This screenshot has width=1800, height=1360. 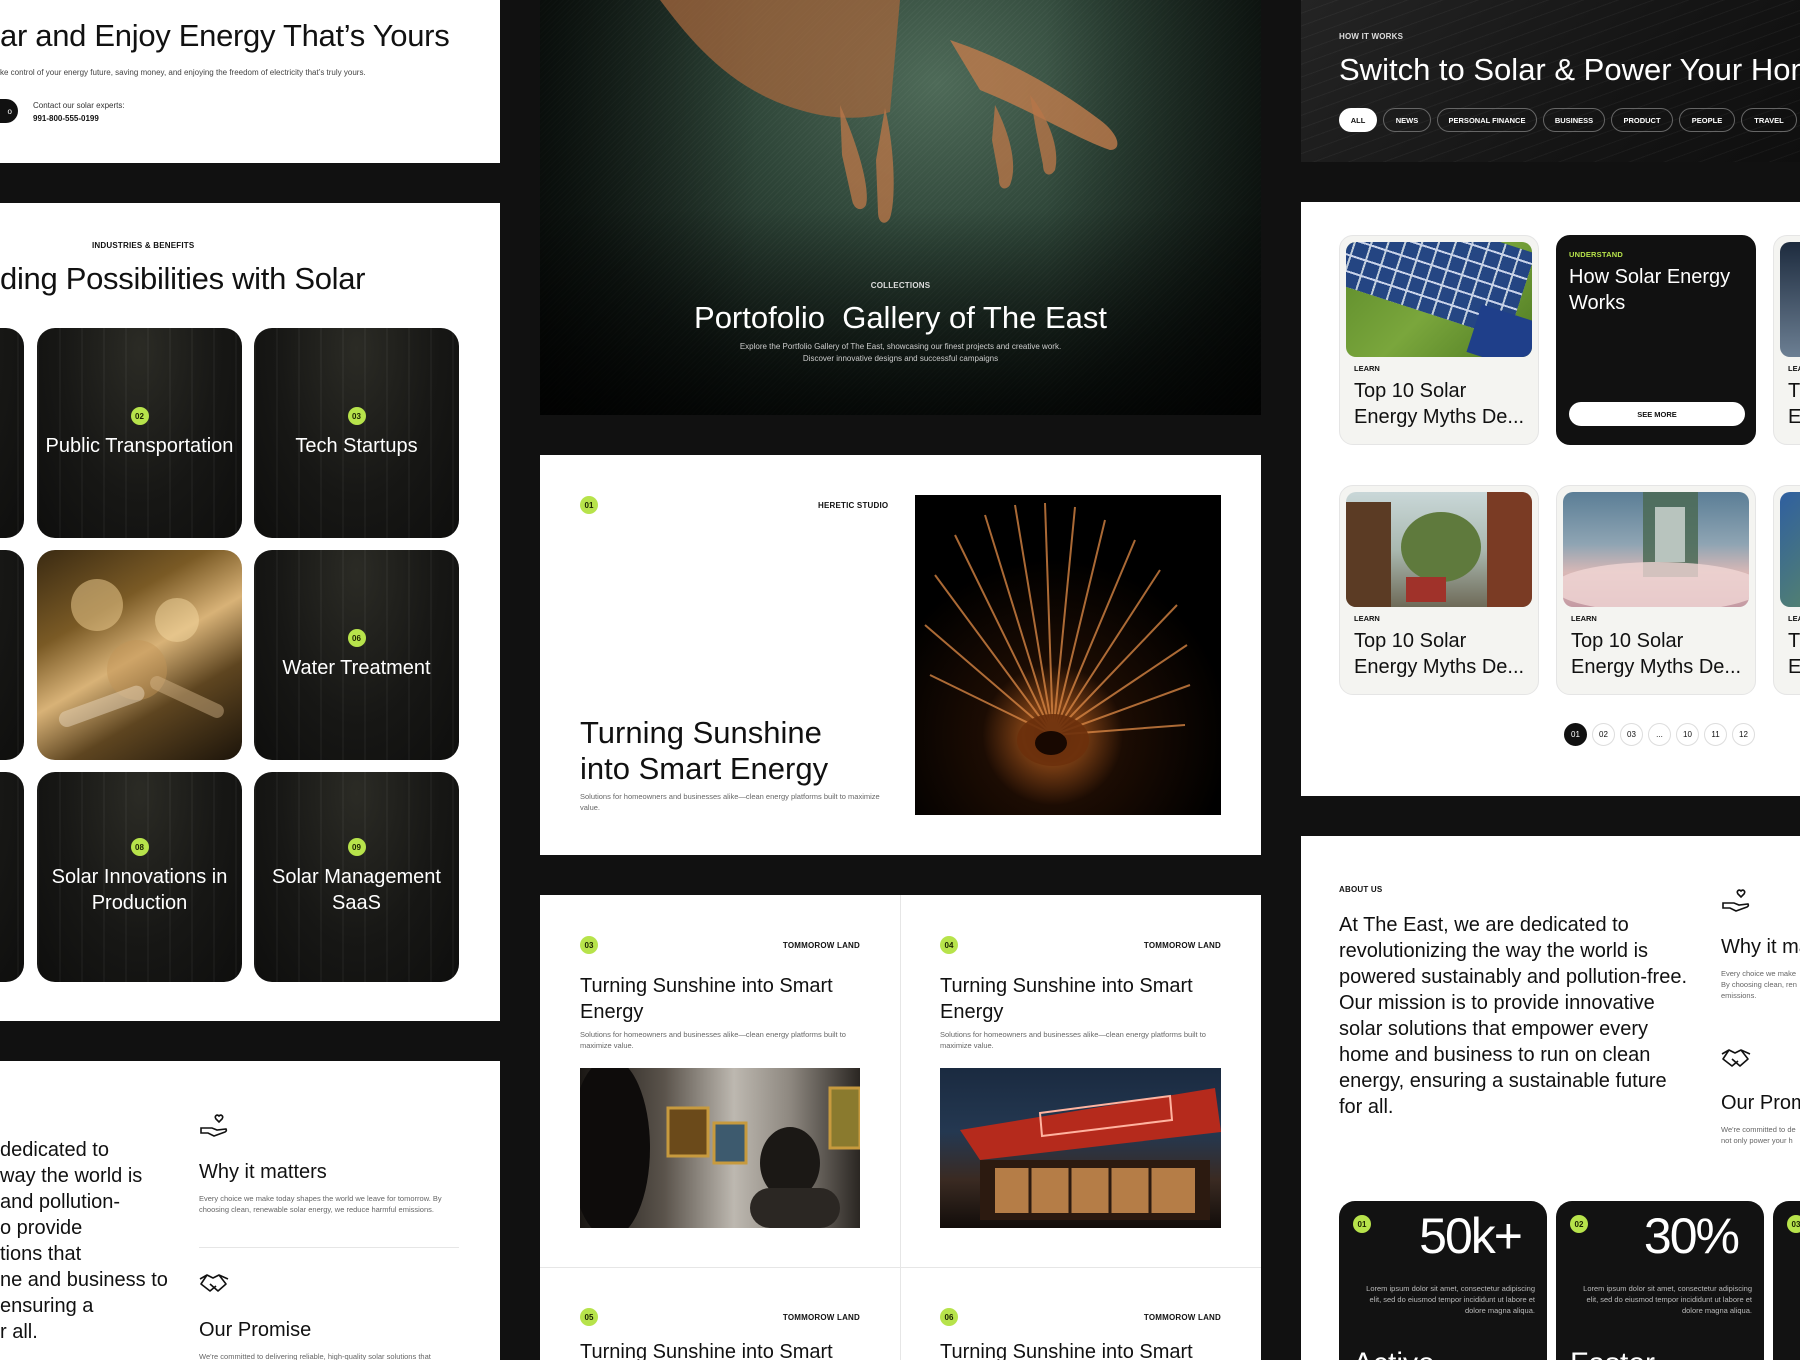 What do you see at coordinates (1786, 1280) in the screenshot?
I see `stat-card-partial: 03` at bounding box center [1786, 1280].